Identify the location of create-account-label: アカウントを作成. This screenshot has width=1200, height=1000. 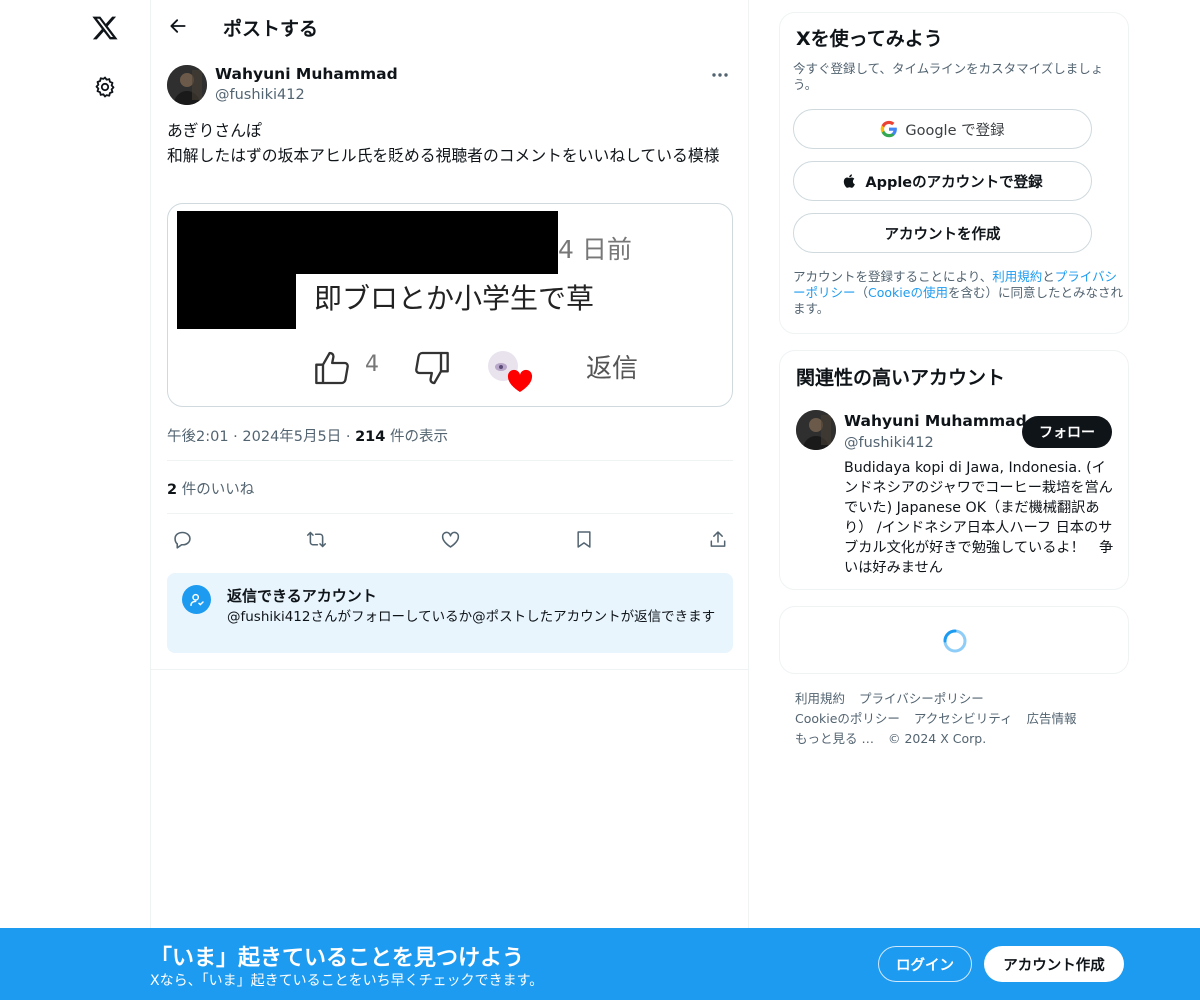
(942, 234).